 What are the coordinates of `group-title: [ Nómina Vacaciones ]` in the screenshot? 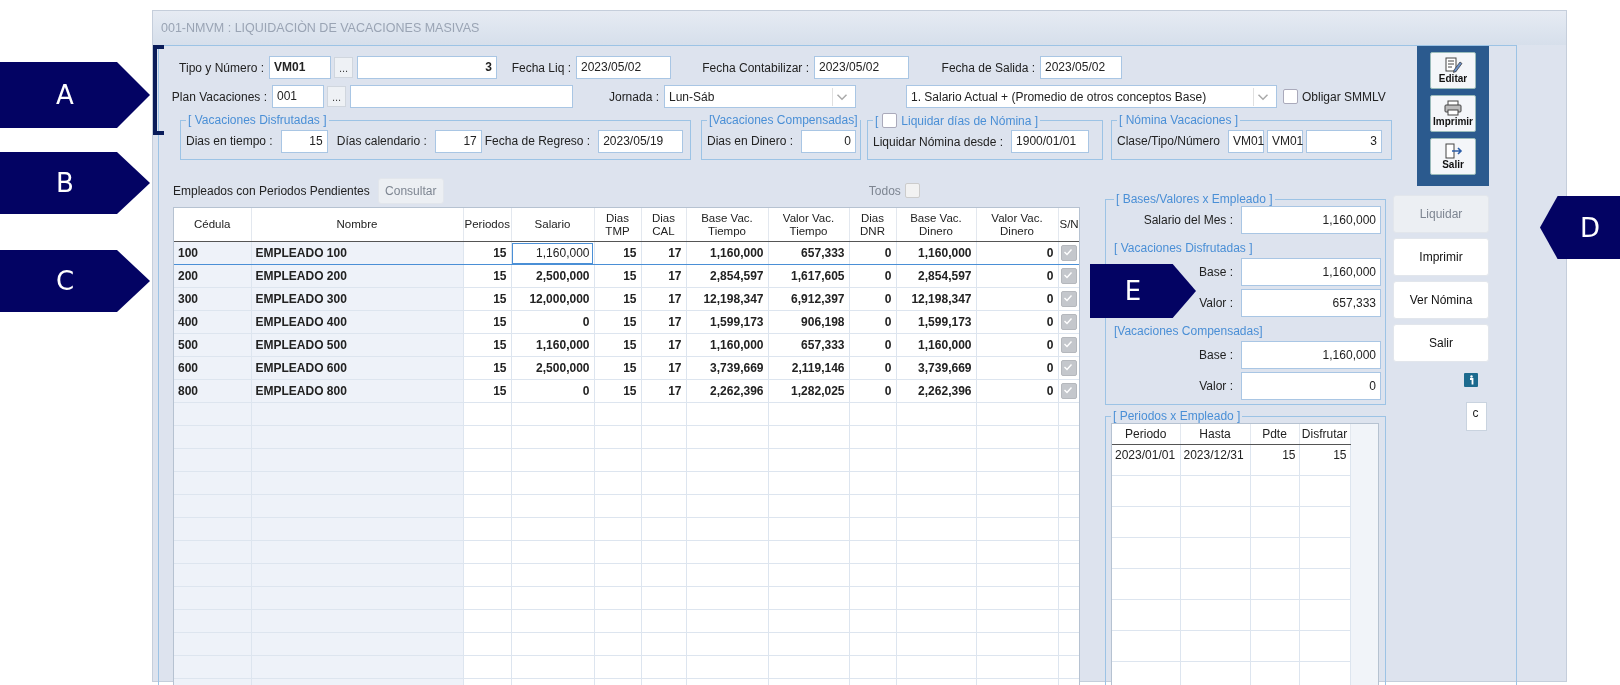 It's located at (1179, 120).